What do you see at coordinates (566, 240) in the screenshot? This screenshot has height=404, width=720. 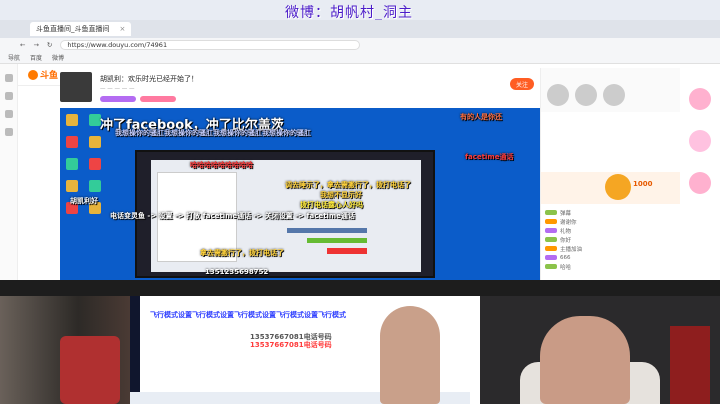 I see `chat-text: 你好` at bounding box center [566, 240].